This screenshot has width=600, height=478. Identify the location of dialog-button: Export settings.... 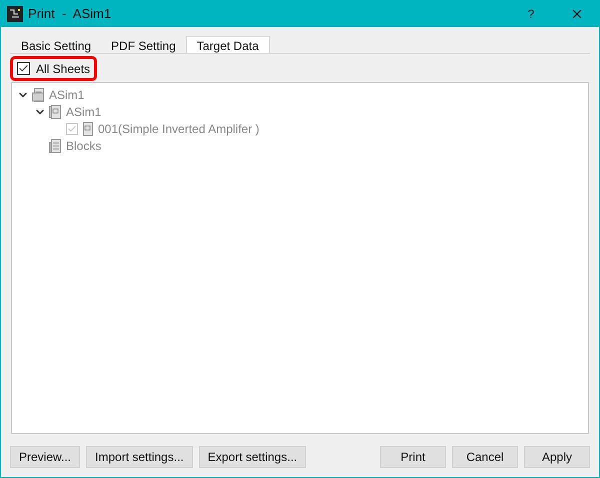
(252, 457).